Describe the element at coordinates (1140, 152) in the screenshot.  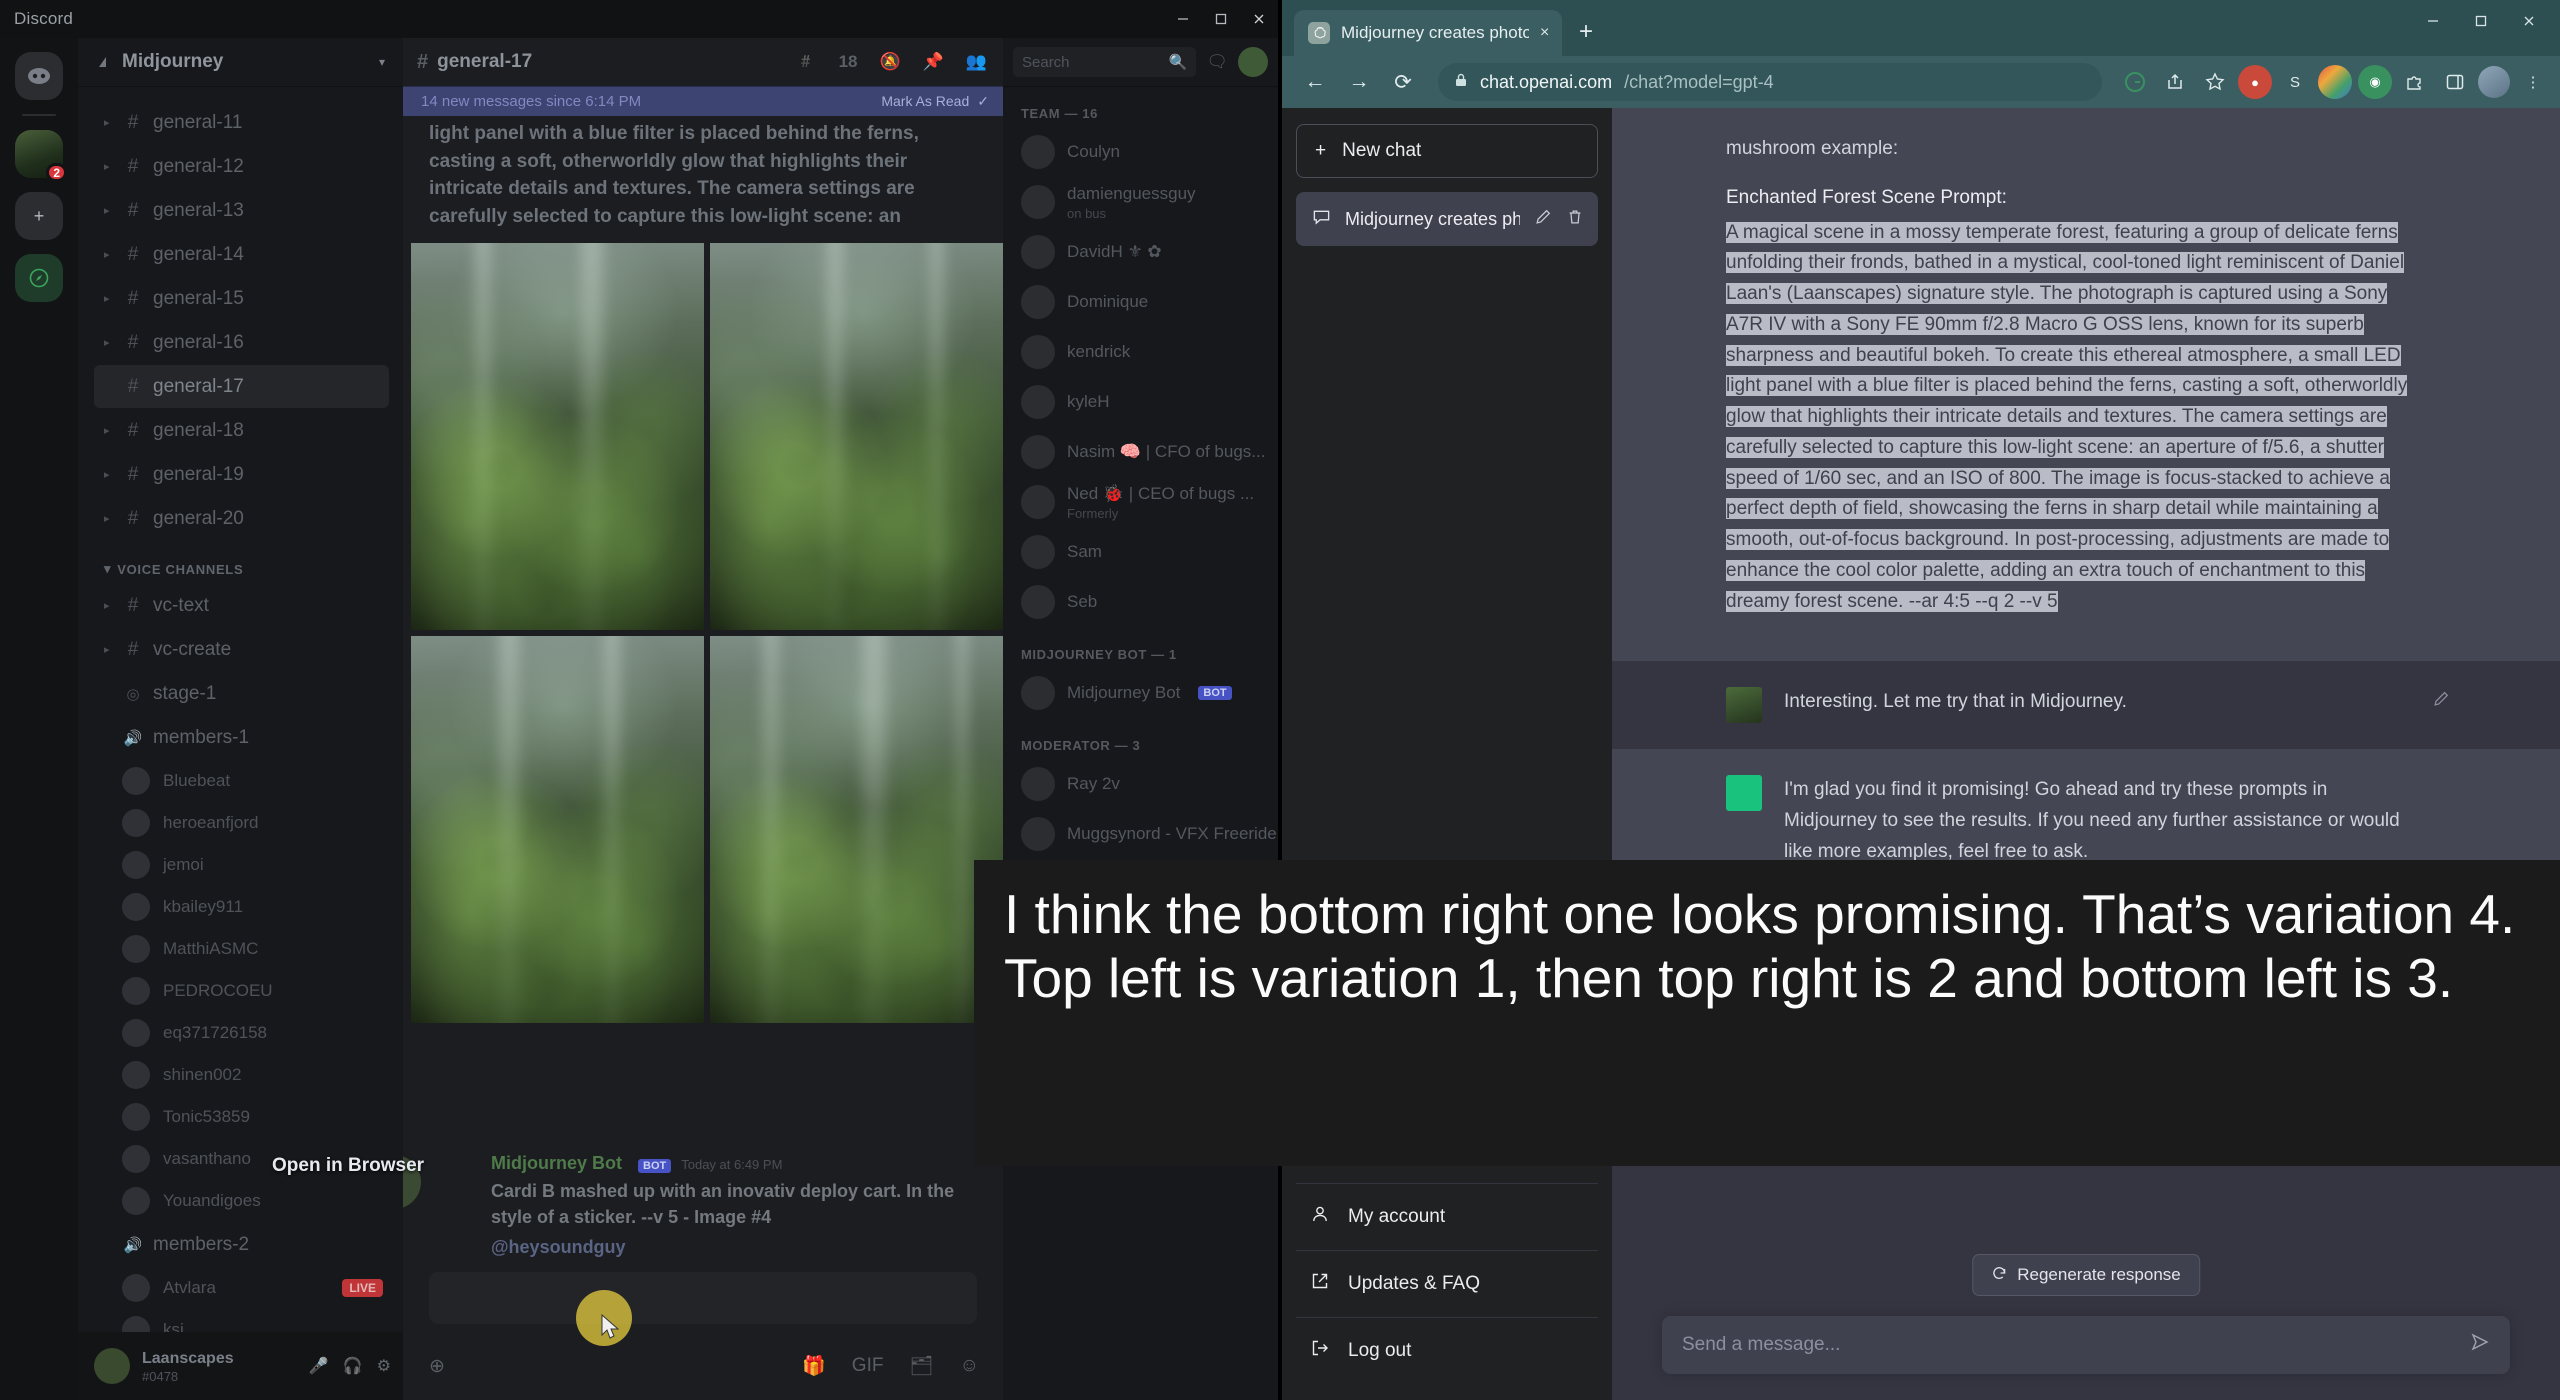
I see `member-row: Coulyn` at that location.